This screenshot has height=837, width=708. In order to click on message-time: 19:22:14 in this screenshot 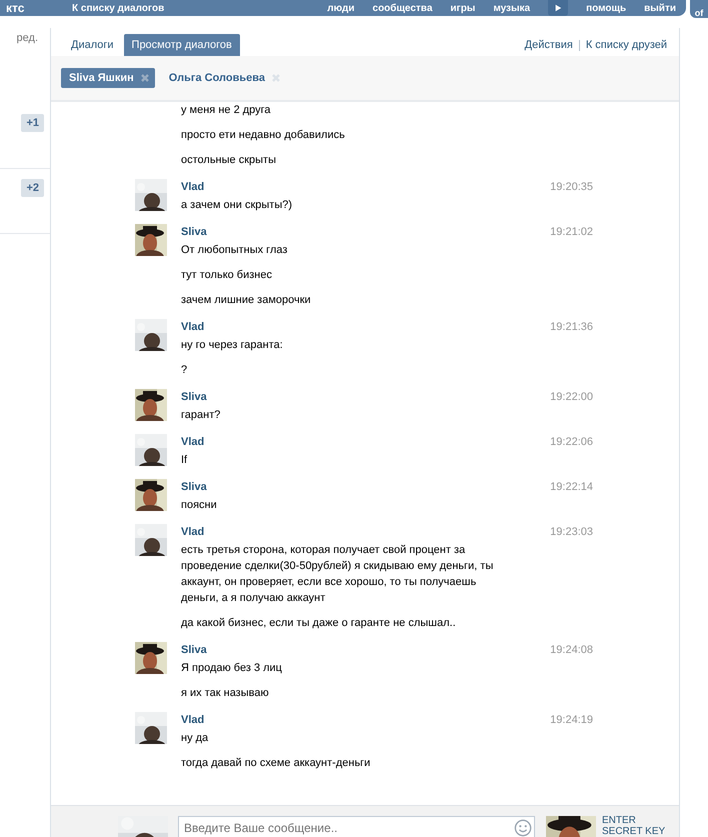, I will do `click(571, 487)`.